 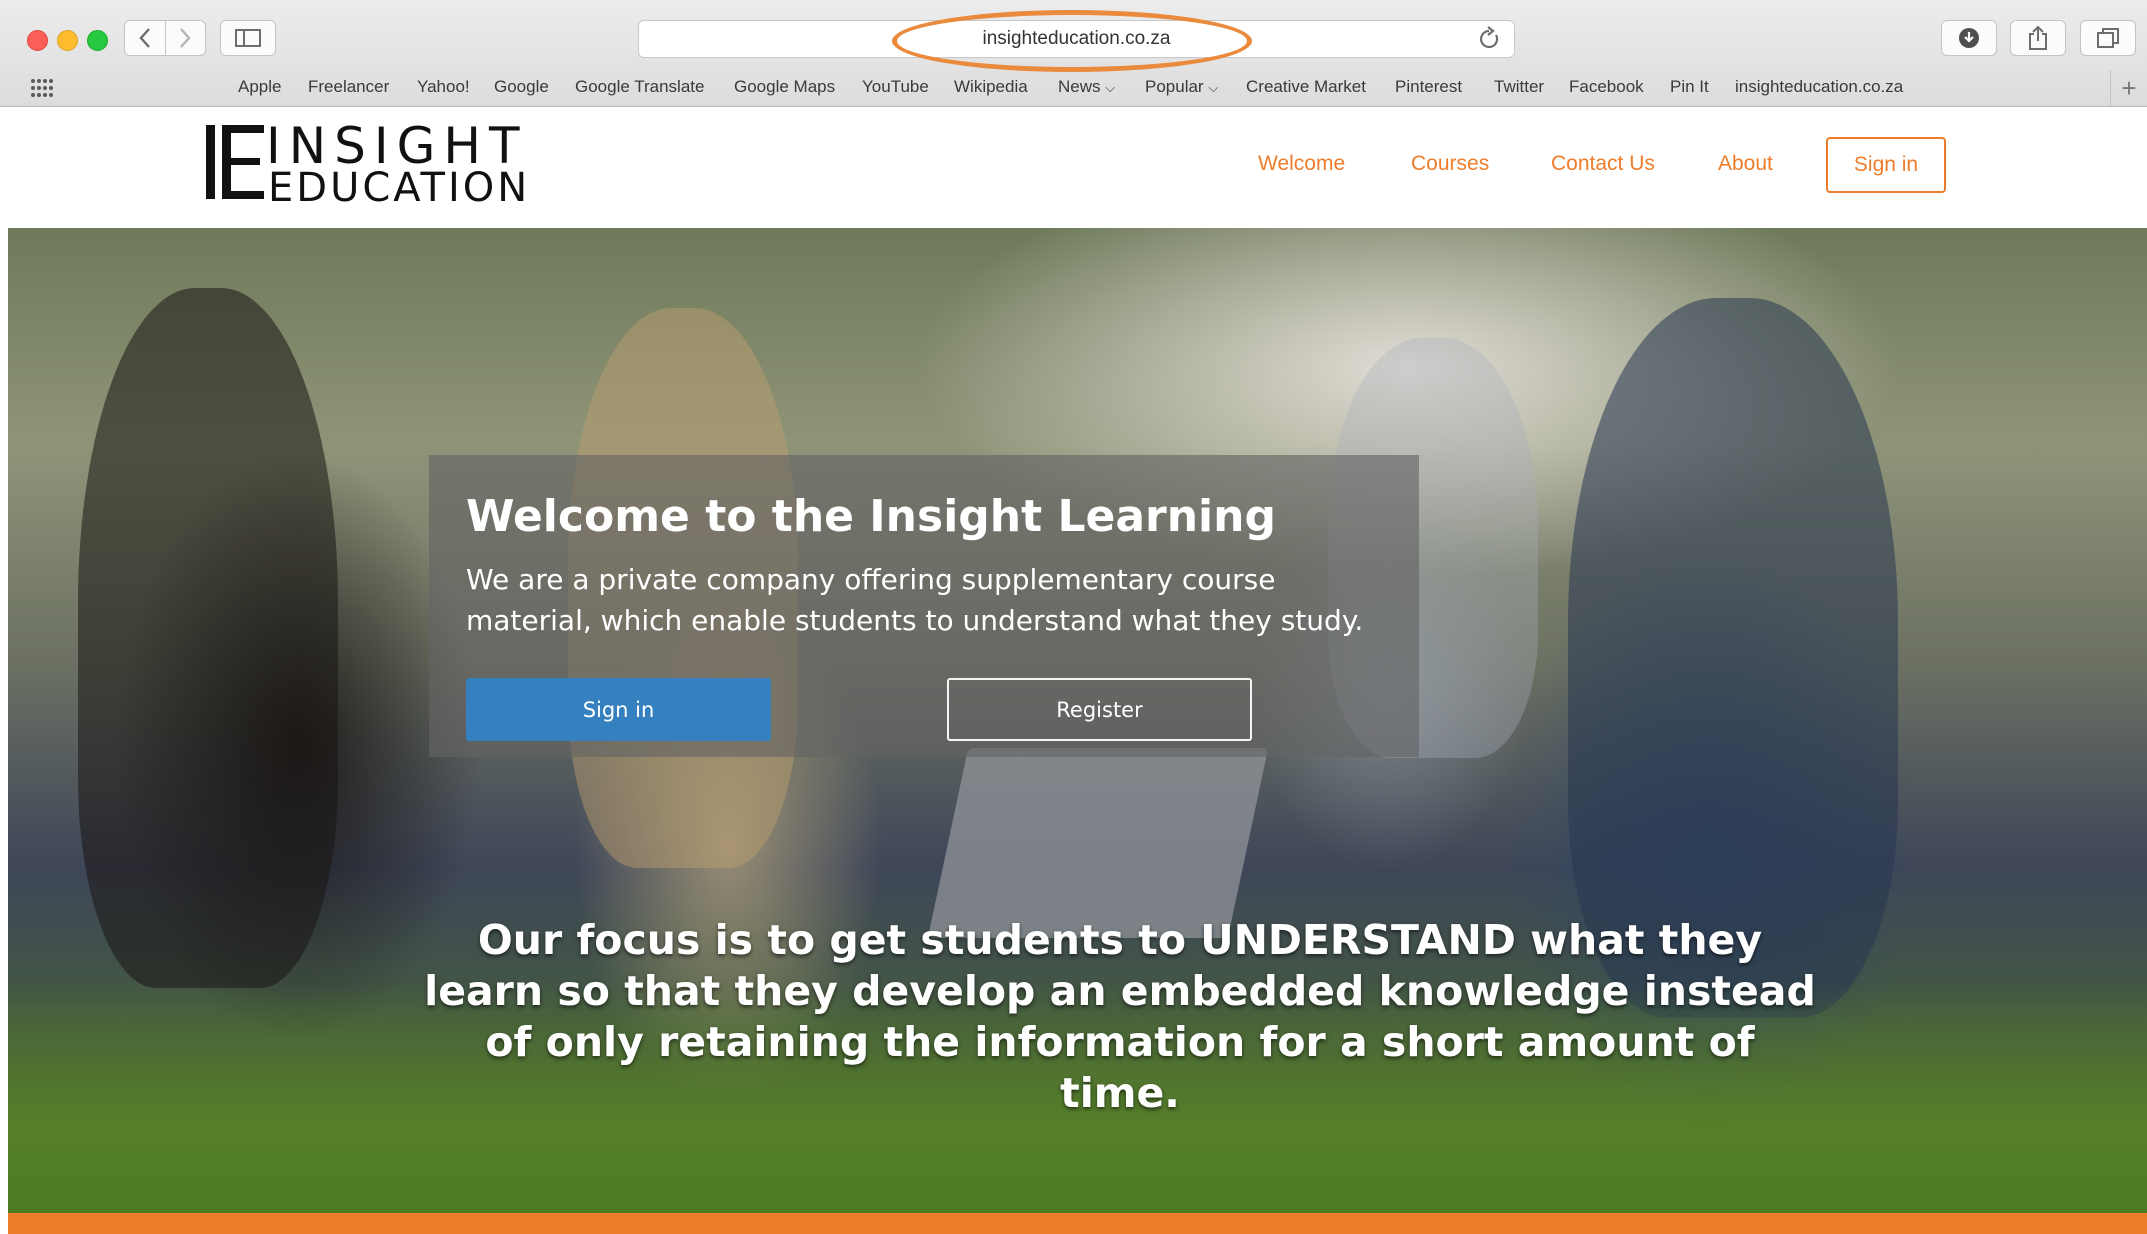 I want to click on url-highlight-annotation, so click(x=1072, y=41).